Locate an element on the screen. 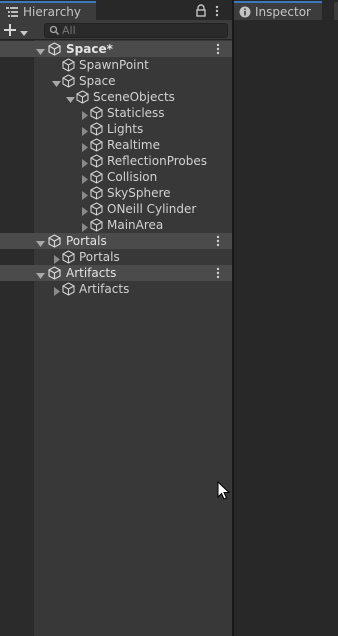 The width and height of the screenshot is (338, 636). tab-inspector-label: Inspector is located at coordinates (283, 11).